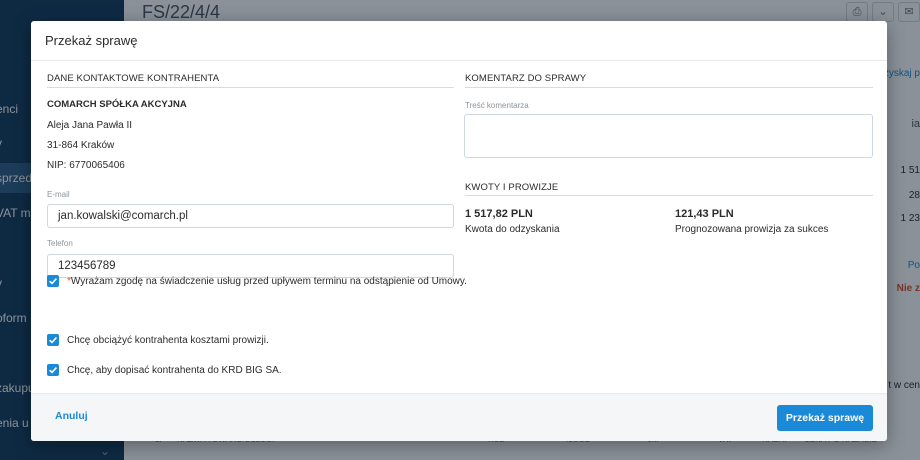 Image resolution: width=920 pixels, height=460 pixels. I want to click on consent-krd-checkbox, so click(53, 370).